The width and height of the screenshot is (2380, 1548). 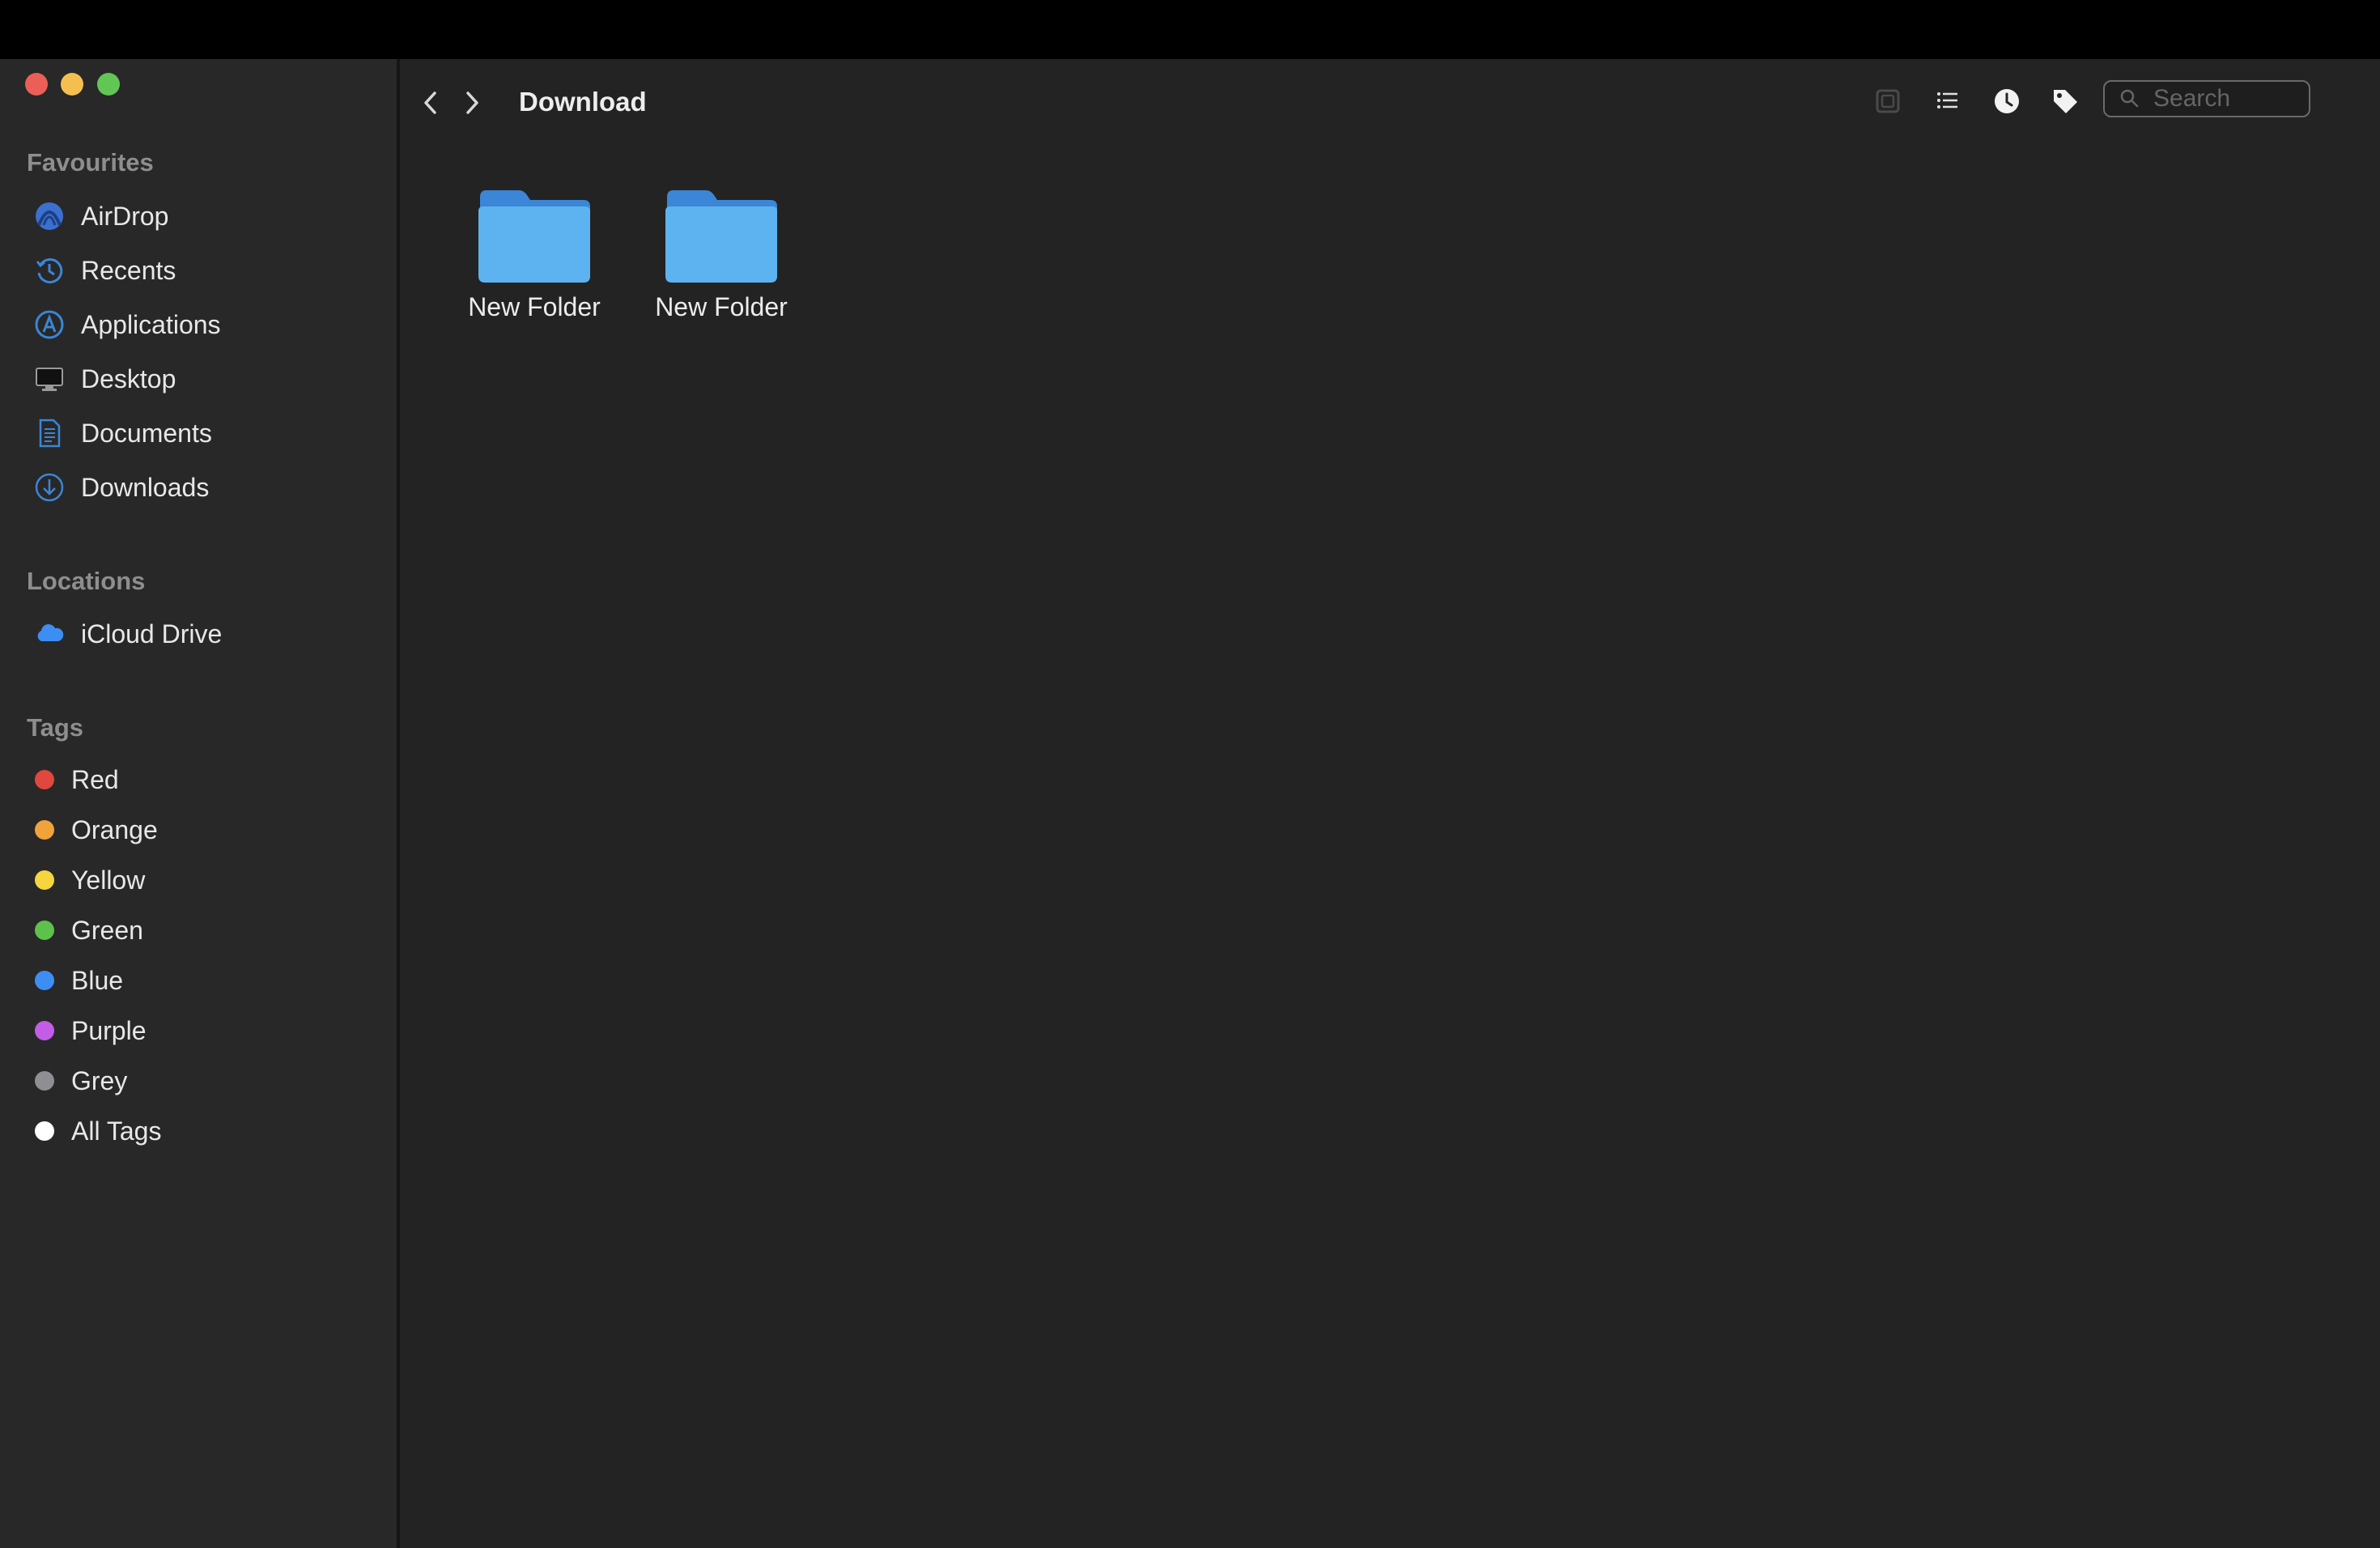 I want to click on chevron-left-icon, so click(x=430, y=103).